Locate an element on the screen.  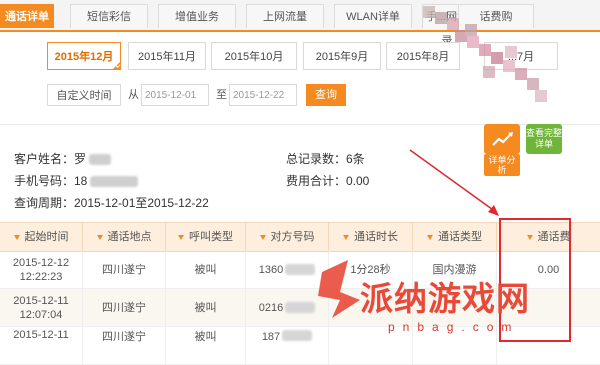
watermark-url: pnbag.com is located at coordinates (454, 327).